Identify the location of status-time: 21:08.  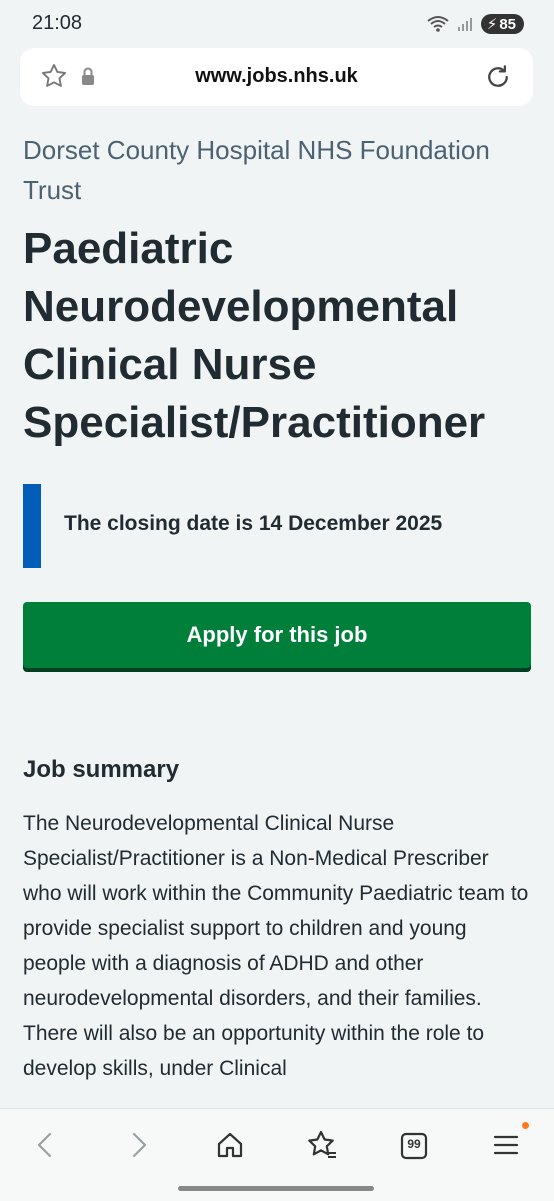
(57, 23).